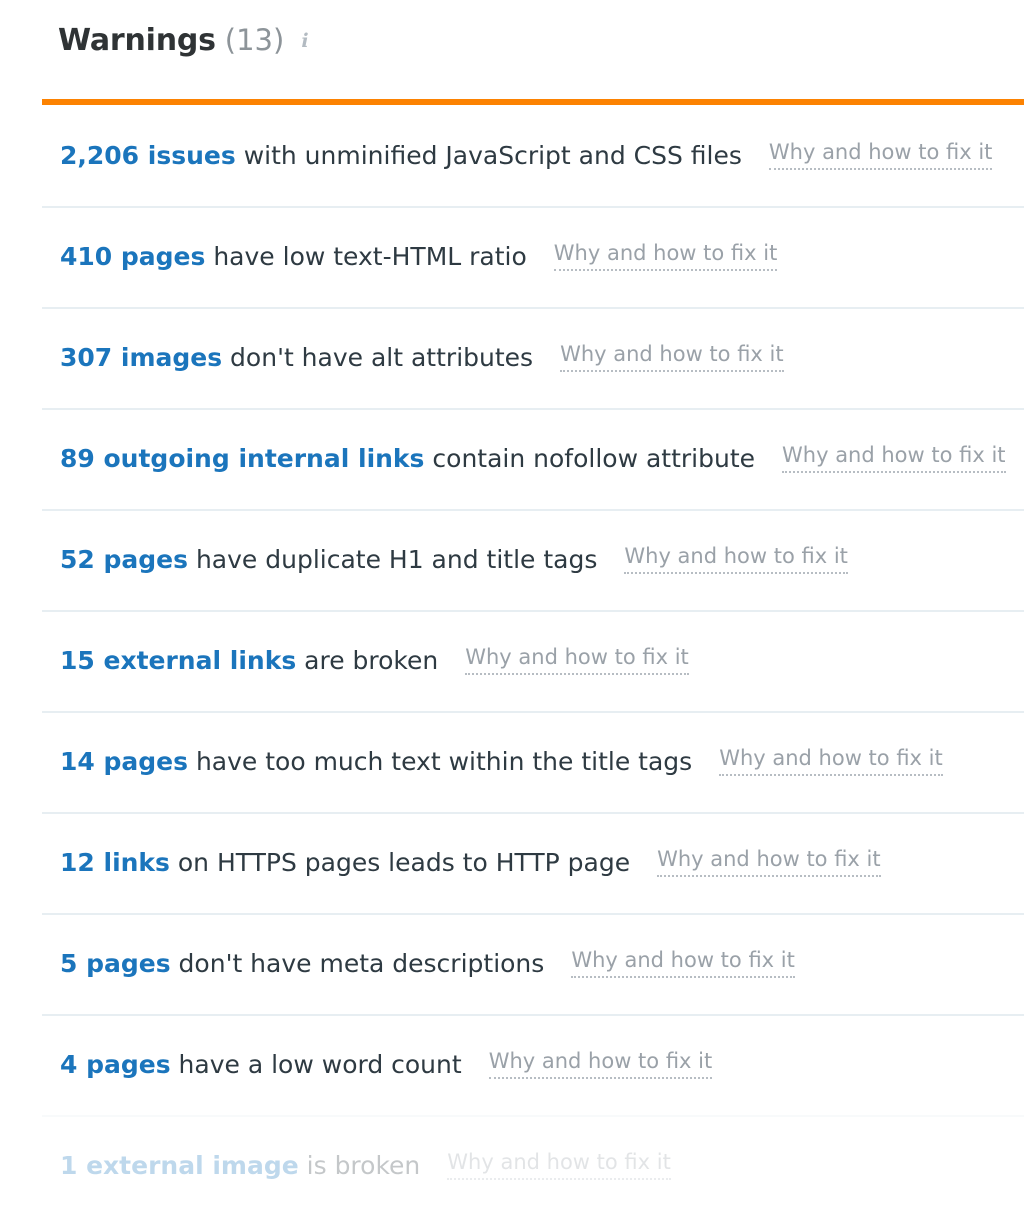  Describe the element at coordinates (359, 1165) in the screenshot. I see `issue-description: is broken` at that location.